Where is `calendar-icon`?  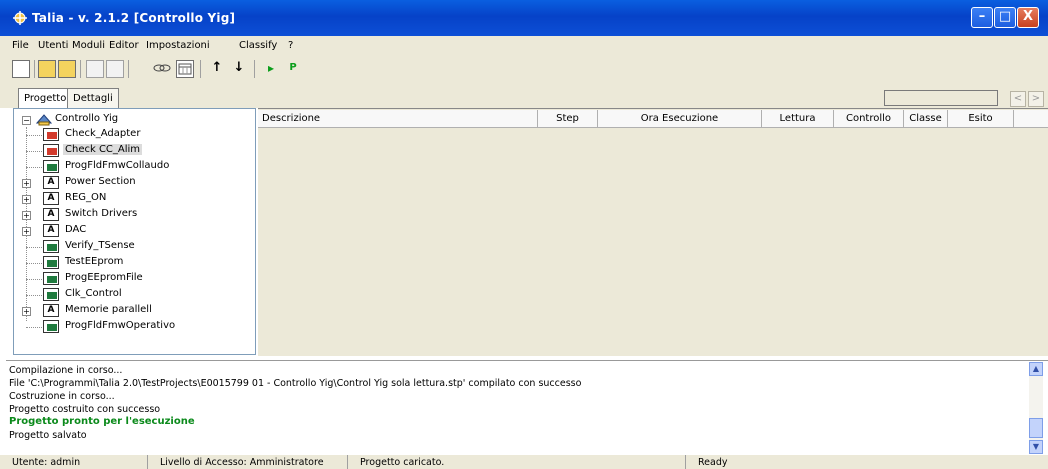 calendar-icon is located at coordinates (185, 69).